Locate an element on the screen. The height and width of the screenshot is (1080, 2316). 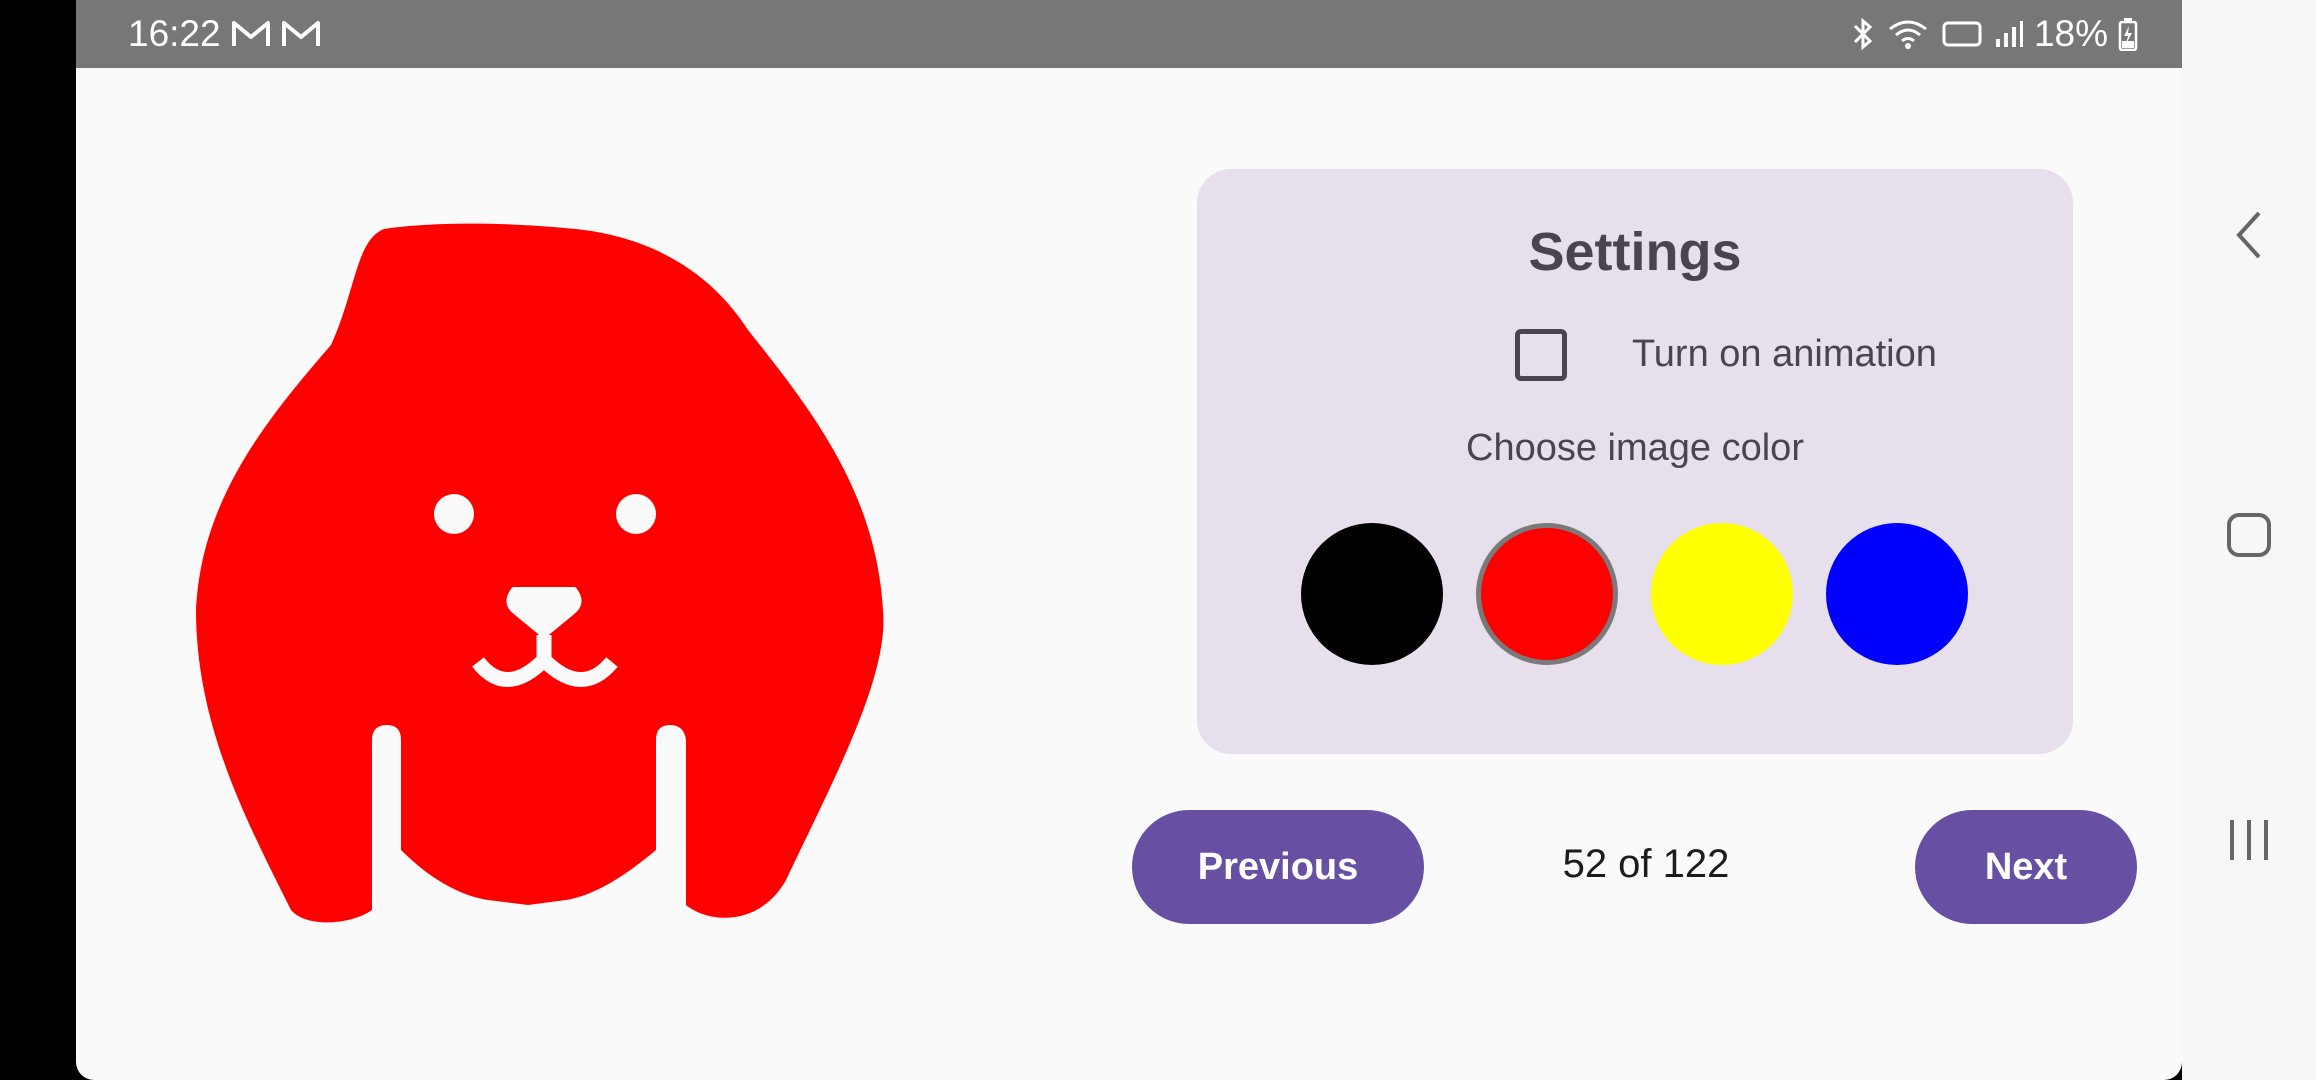
bluetooth-icon is located at coordinates (1863, 34).